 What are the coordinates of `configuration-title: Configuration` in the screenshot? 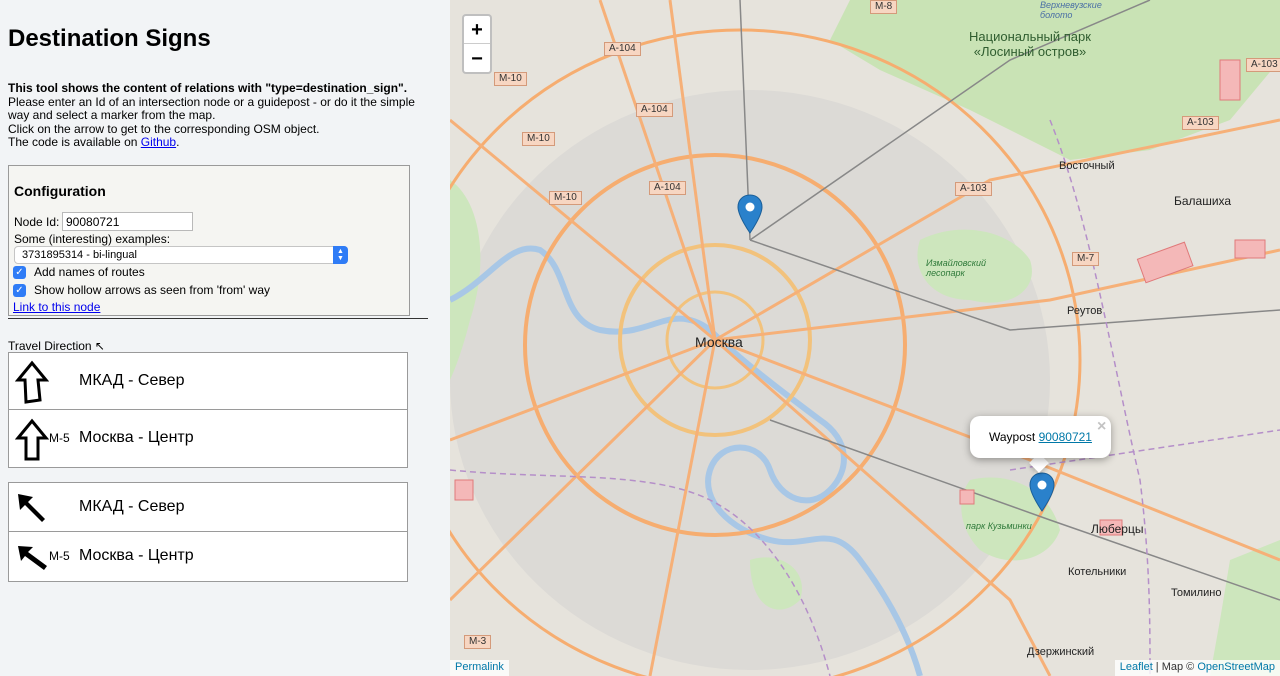 It's located at (60, 191).